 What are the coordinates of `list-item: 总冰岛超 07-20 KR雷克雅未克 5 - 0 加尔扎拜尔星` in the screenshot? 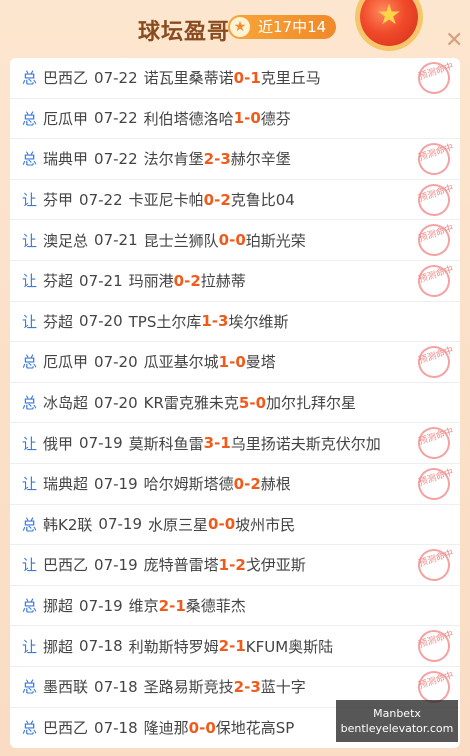 It's located at (235, 403).